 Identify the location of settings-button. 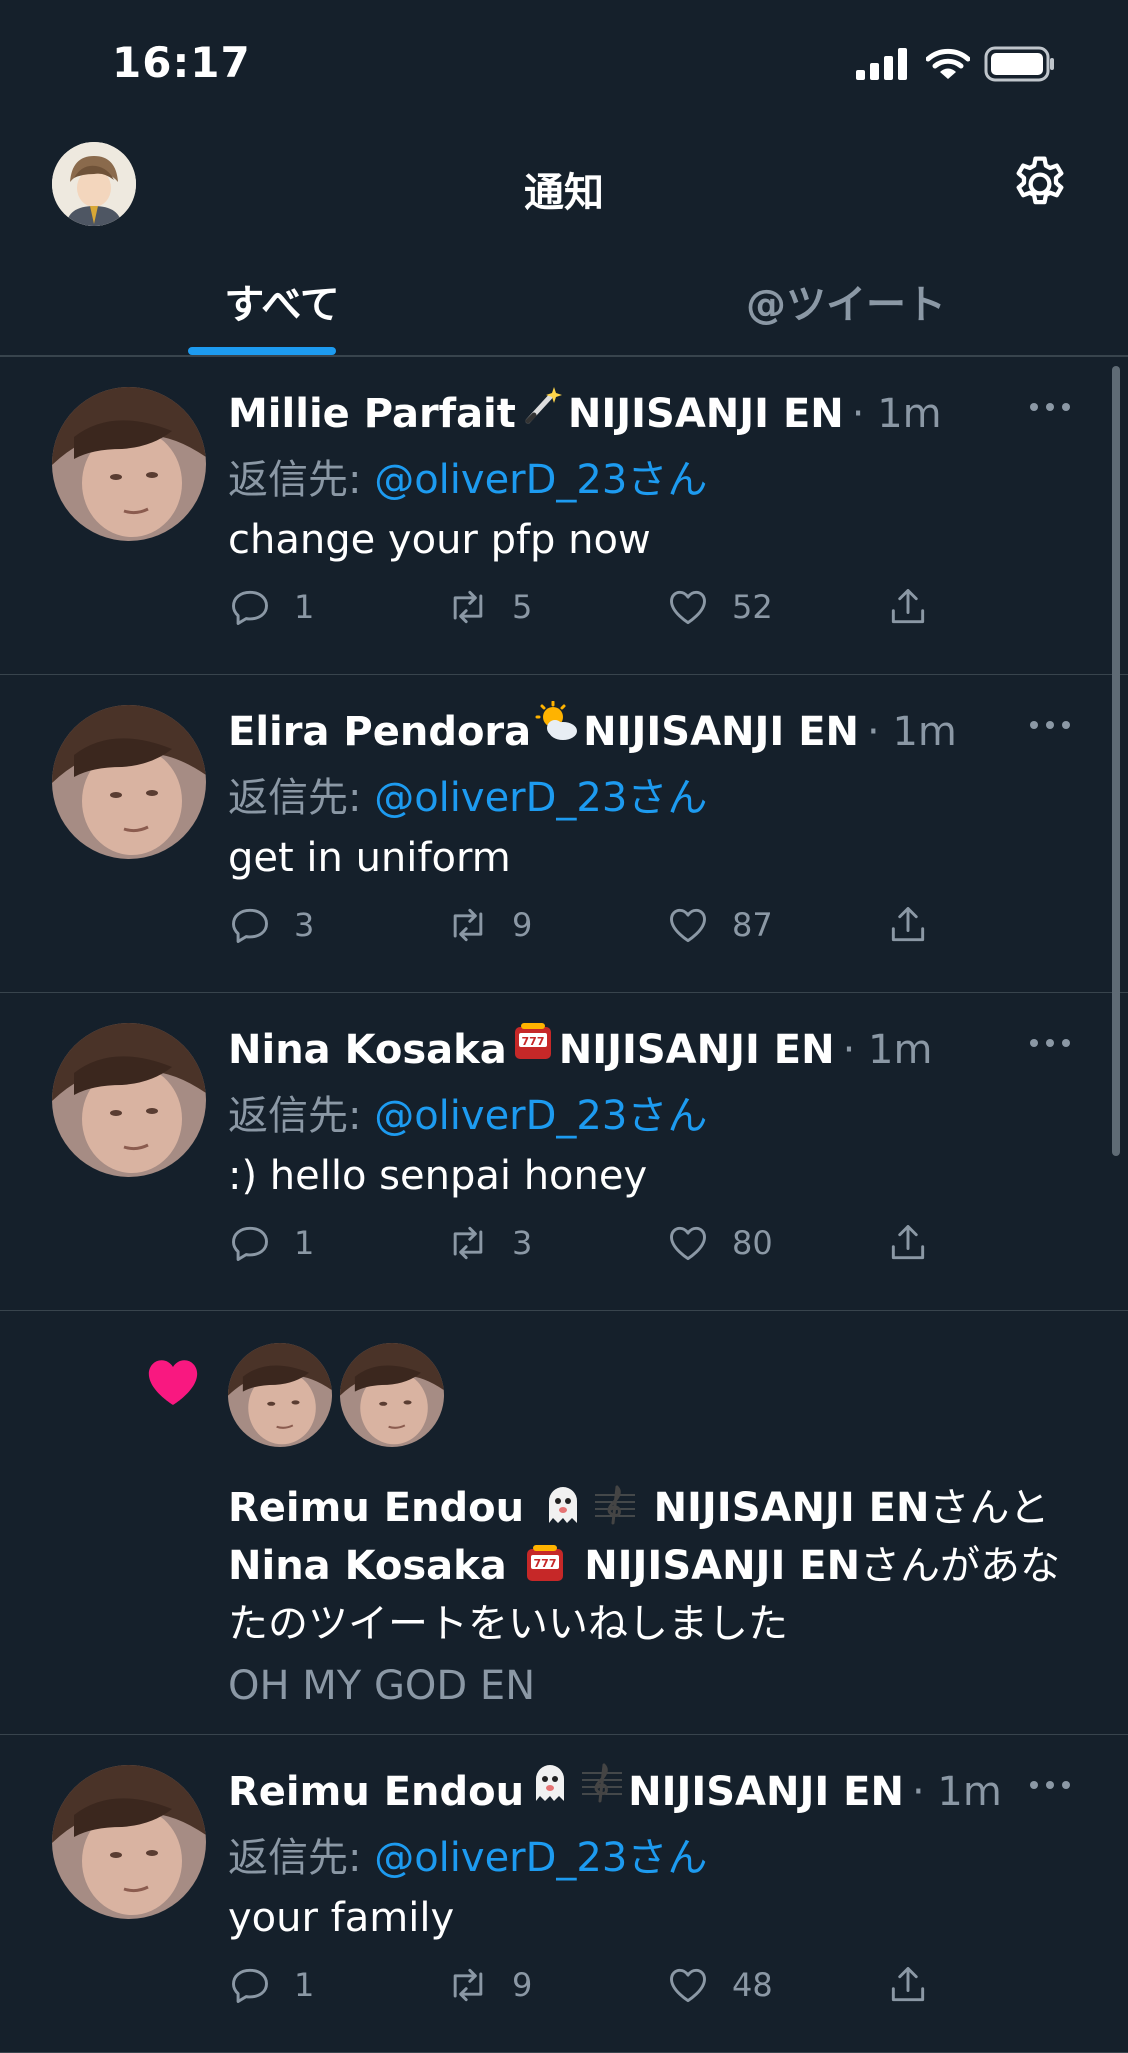
(1040, 184).